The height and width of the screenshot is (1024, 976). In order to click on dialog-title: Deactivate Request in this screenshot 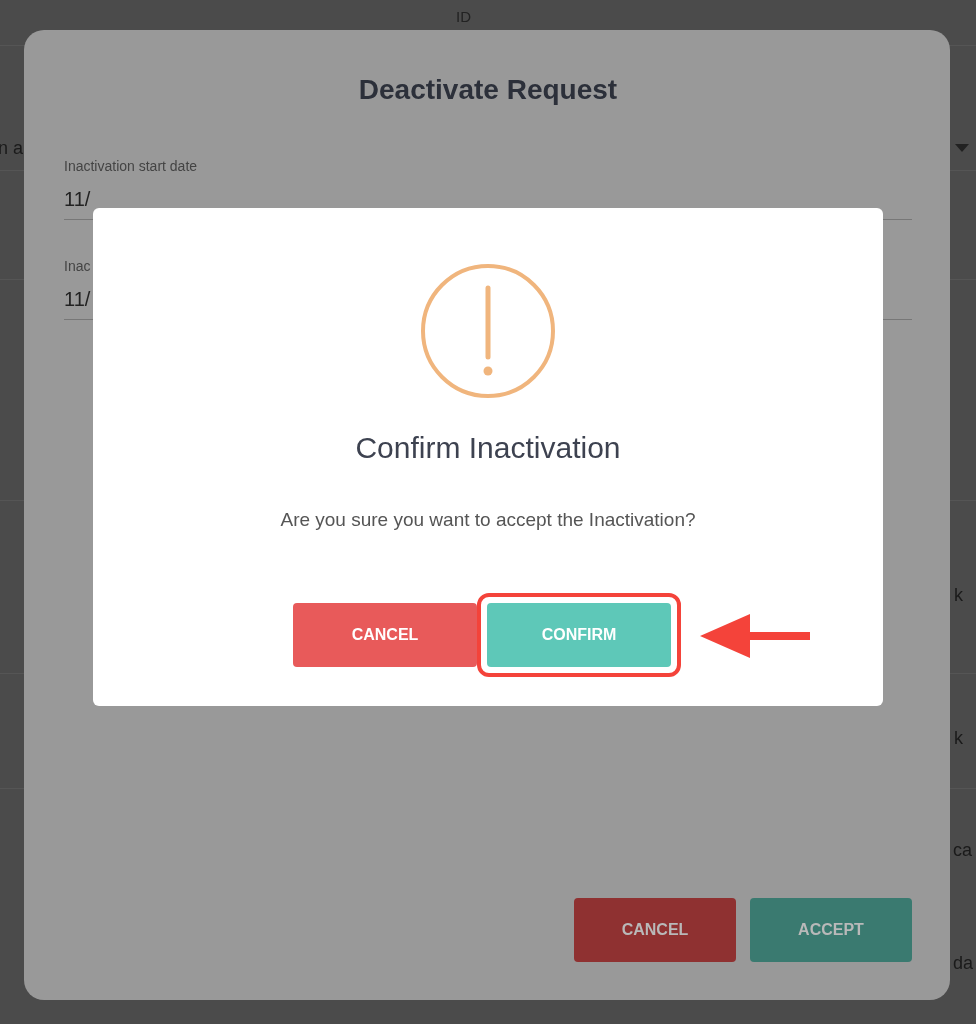, I will do `click(488, 90)`.